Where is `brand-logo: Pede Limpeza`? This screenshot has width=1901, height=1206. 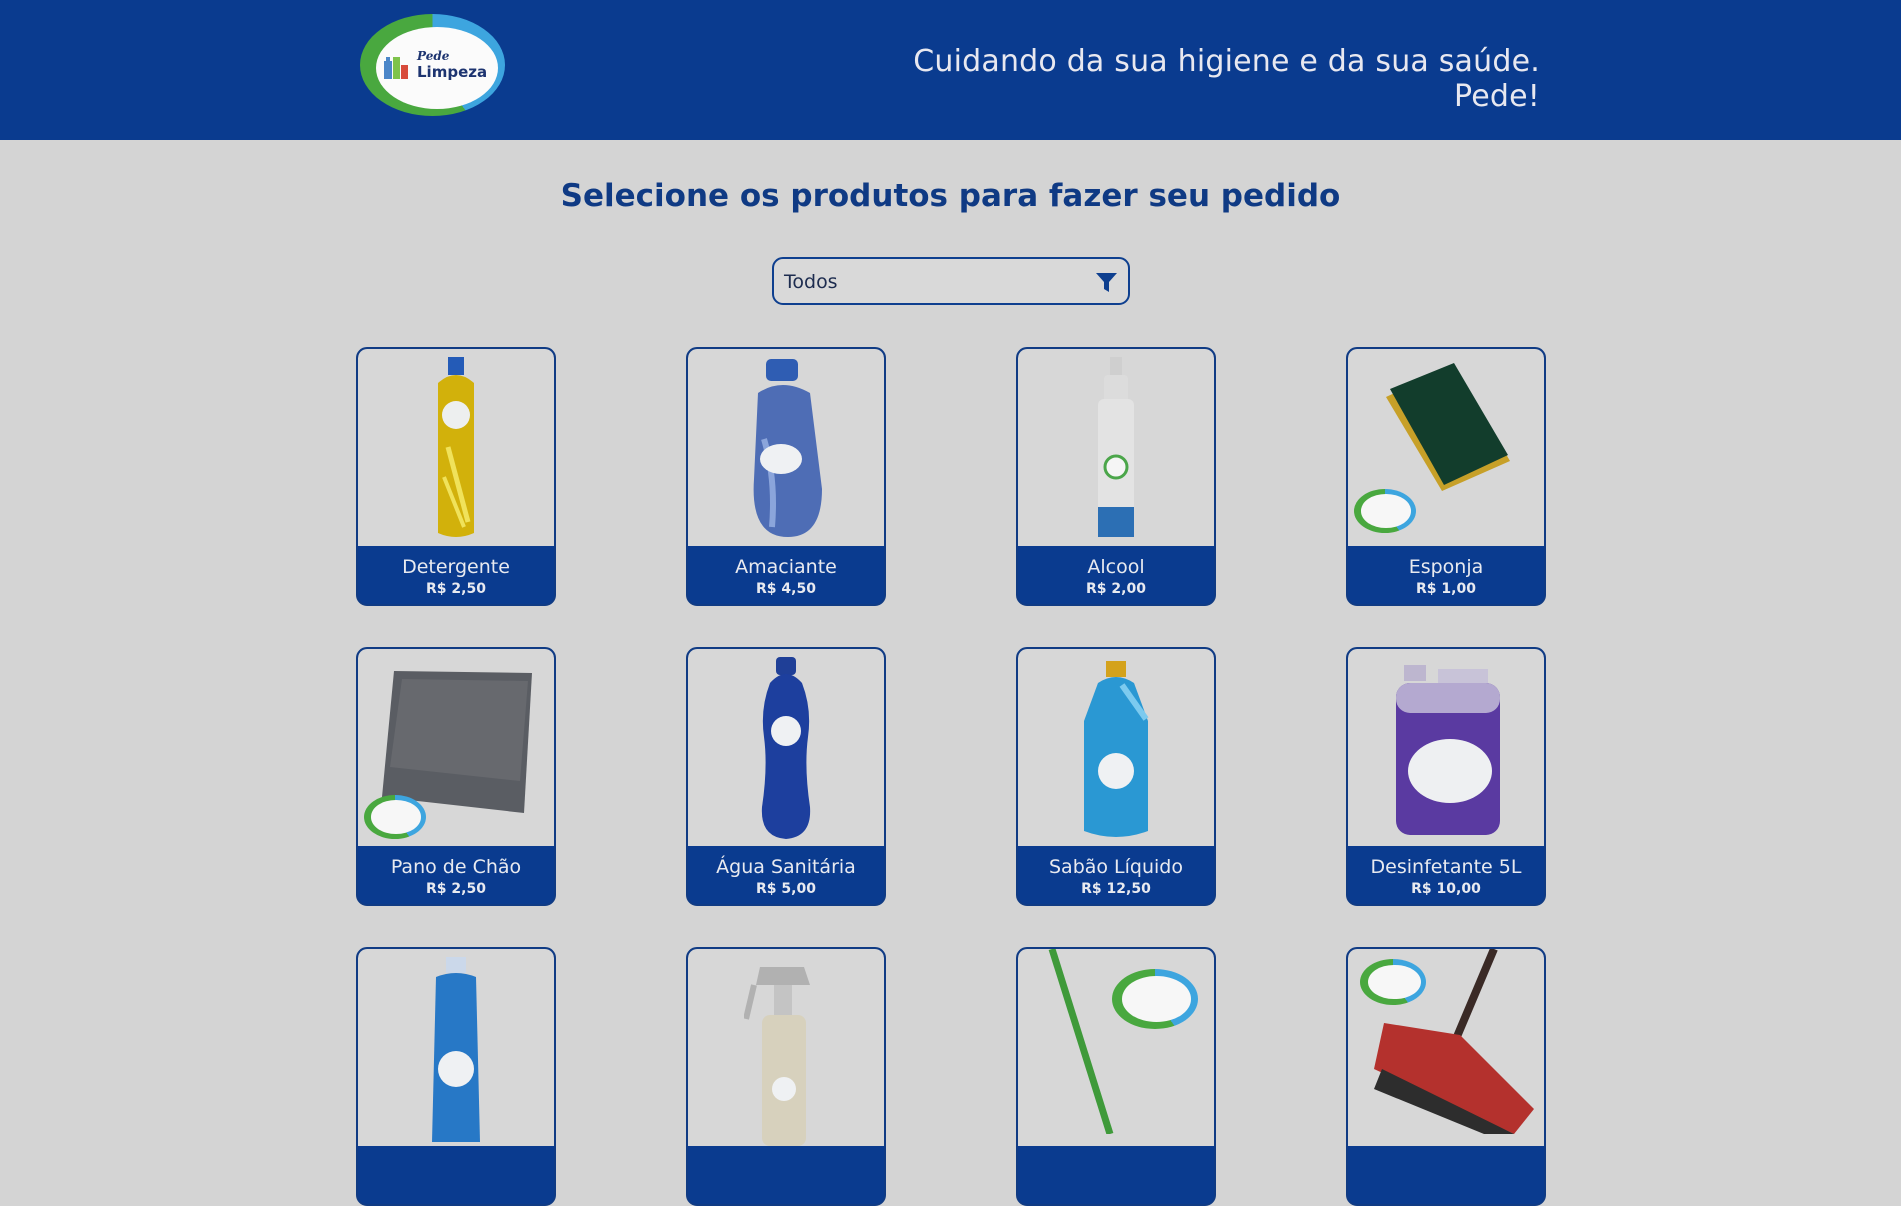
brand-logo: Pede Limpeza is located at coordinates (432, 65).